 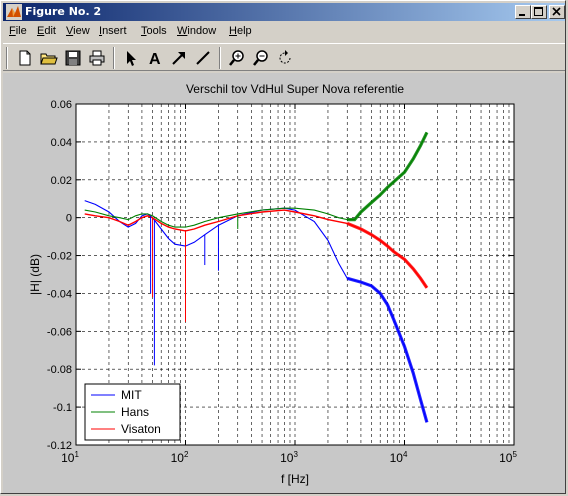 I want to click on figure-toolbar: A, so click(x=284, y=57).